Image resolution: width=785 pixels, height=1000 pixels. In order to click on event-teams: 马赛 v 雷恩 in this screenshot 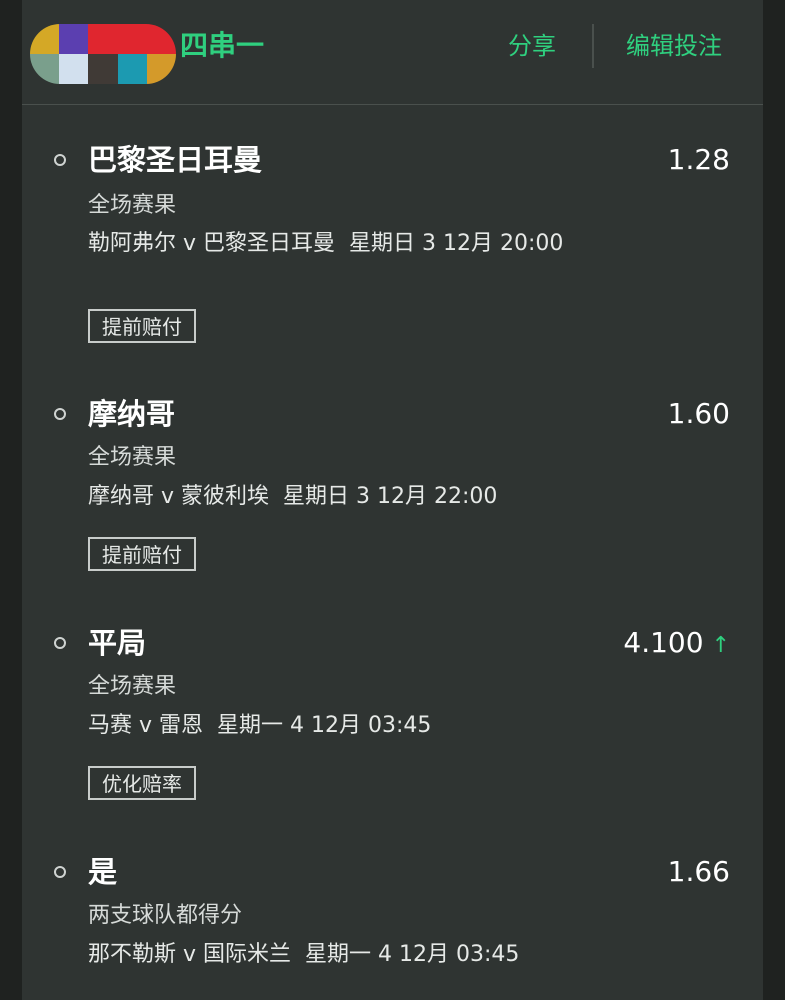, I will do `click(146, 725)`.